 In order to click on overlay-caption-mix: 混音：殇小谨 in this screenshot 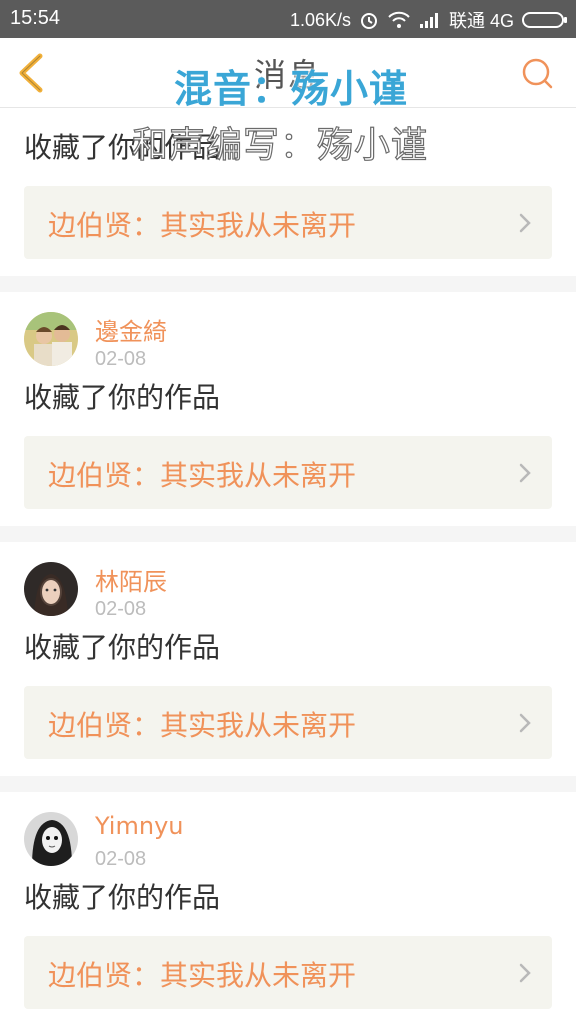, I will do `click(291, 89)`.